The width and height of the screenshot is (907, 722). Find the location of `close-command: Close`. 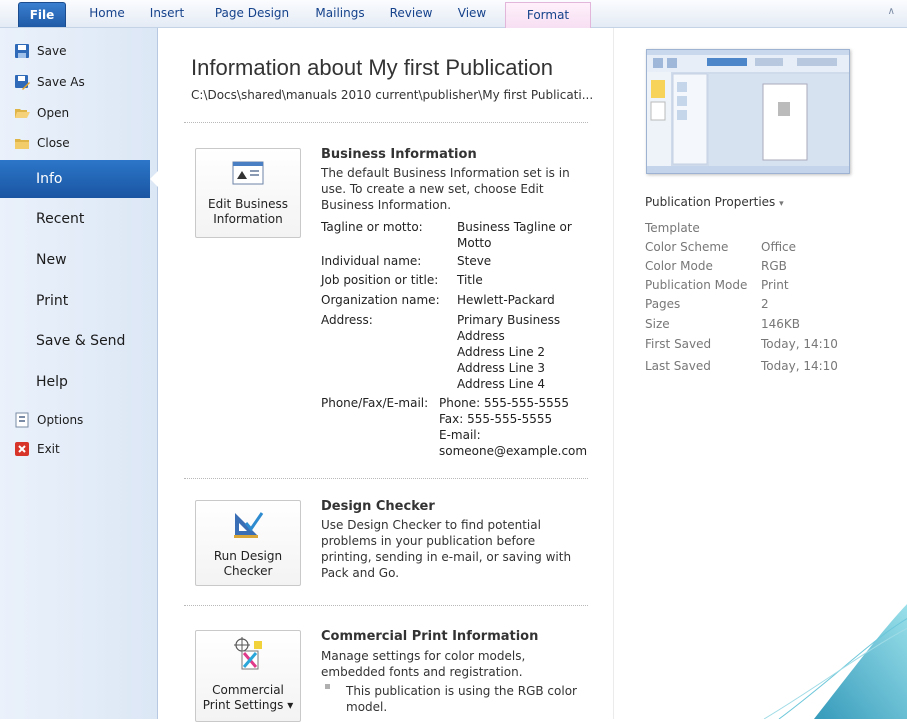

close-command: Close is located at coordinates (42, 143).